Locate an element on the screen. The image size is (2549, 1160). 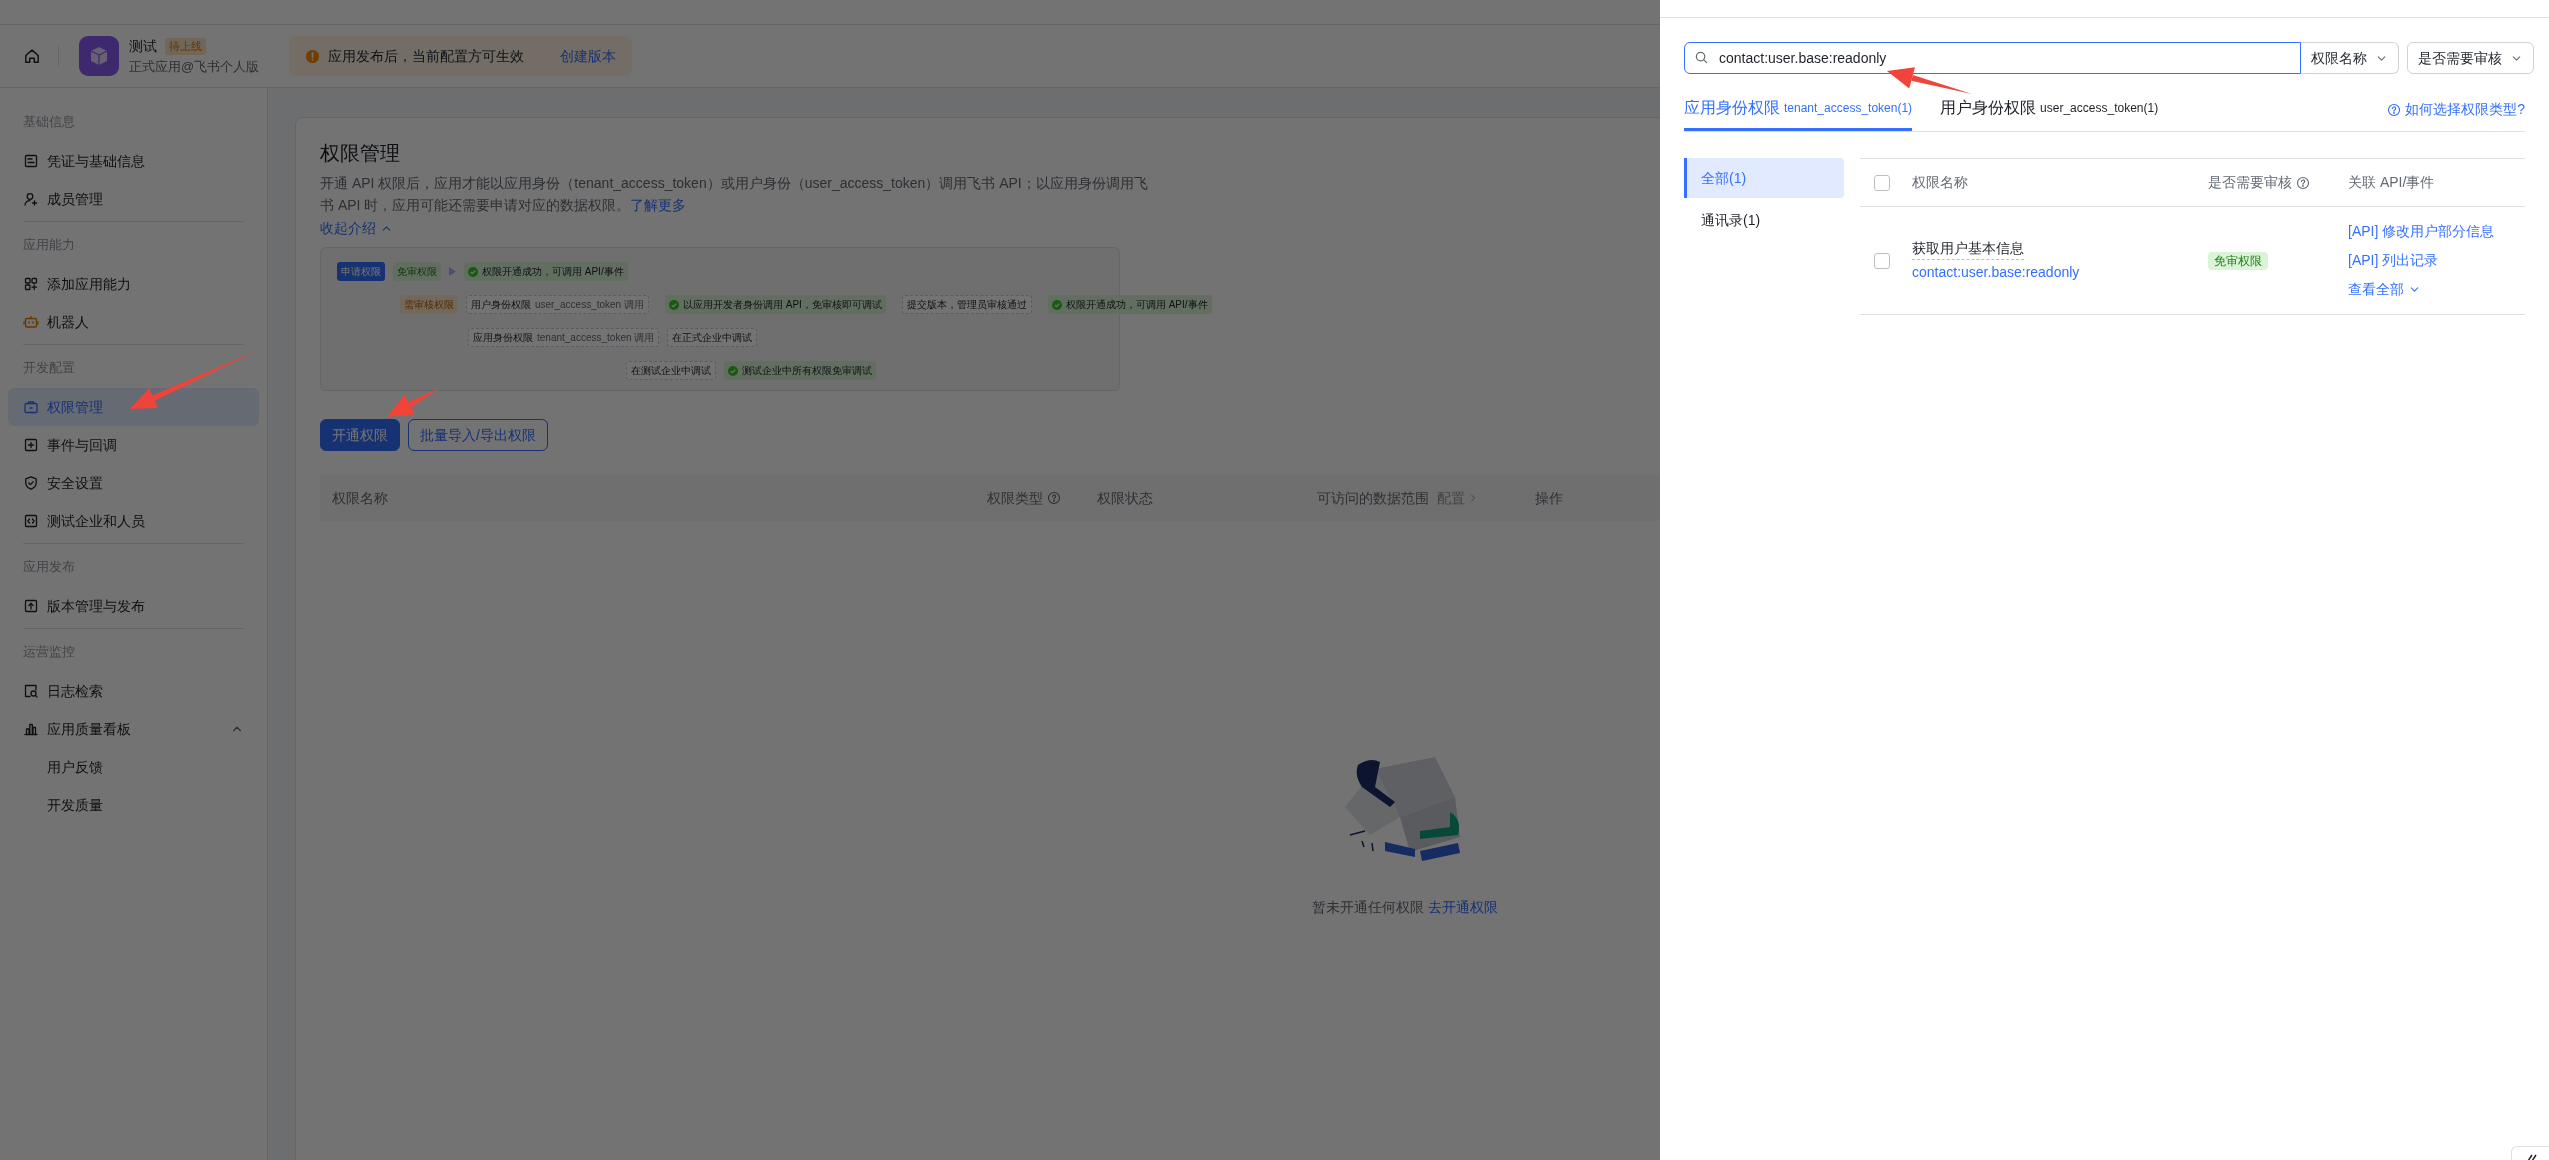
sidebar-item: 日志检索 is located at coordinates (133, 691).